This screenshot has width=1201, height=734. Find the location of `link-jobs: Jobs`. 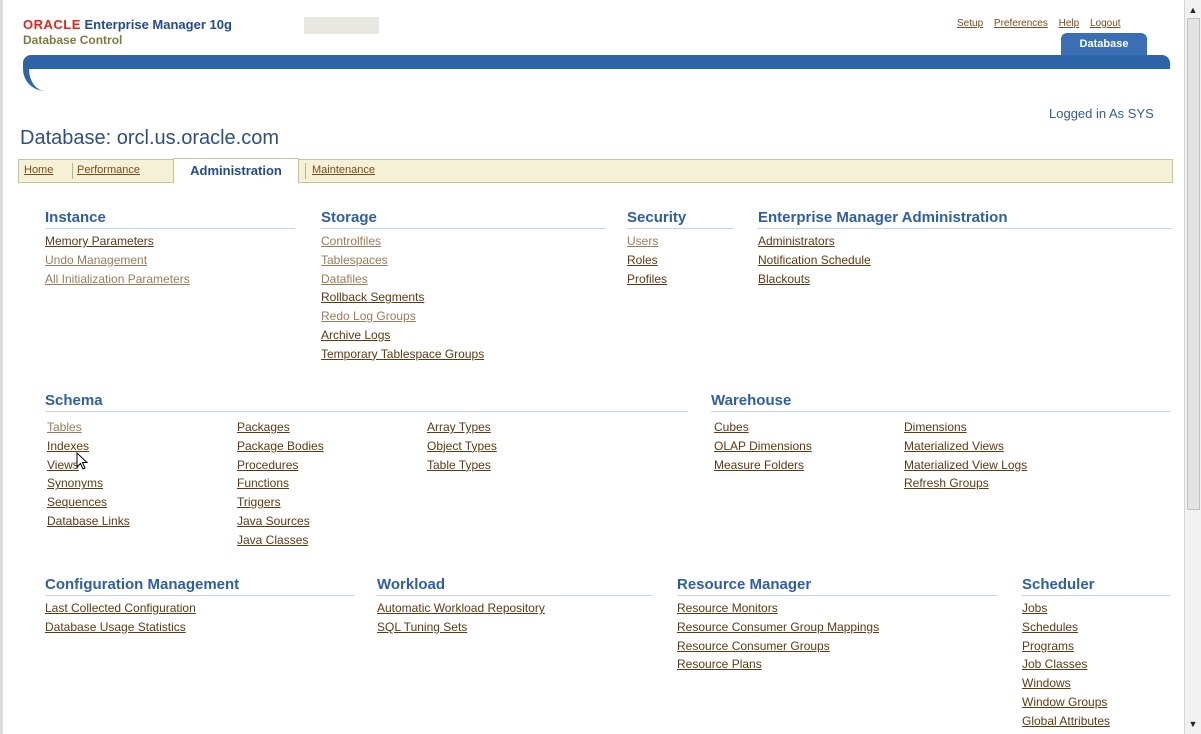

link-jobs: Jobs is located at coordinates (1096, 608).